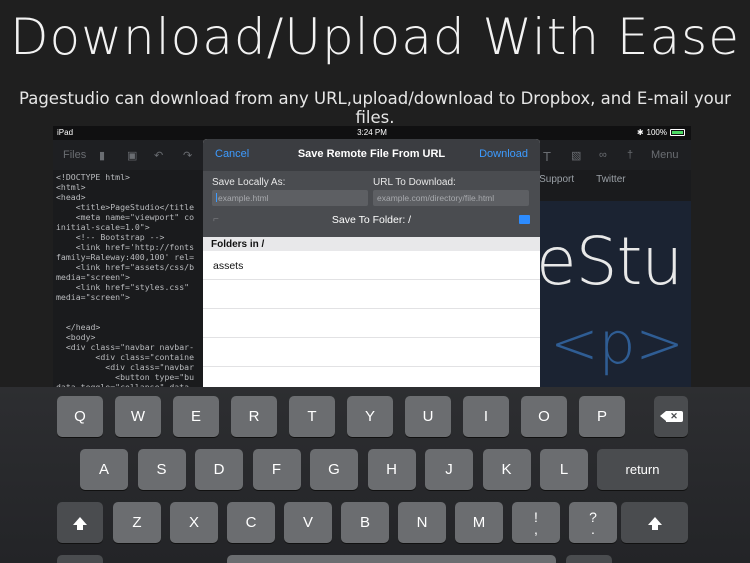  Describe the element at coordinates (630, 155) in the screenshot. I see `css-icon: †` at that location.